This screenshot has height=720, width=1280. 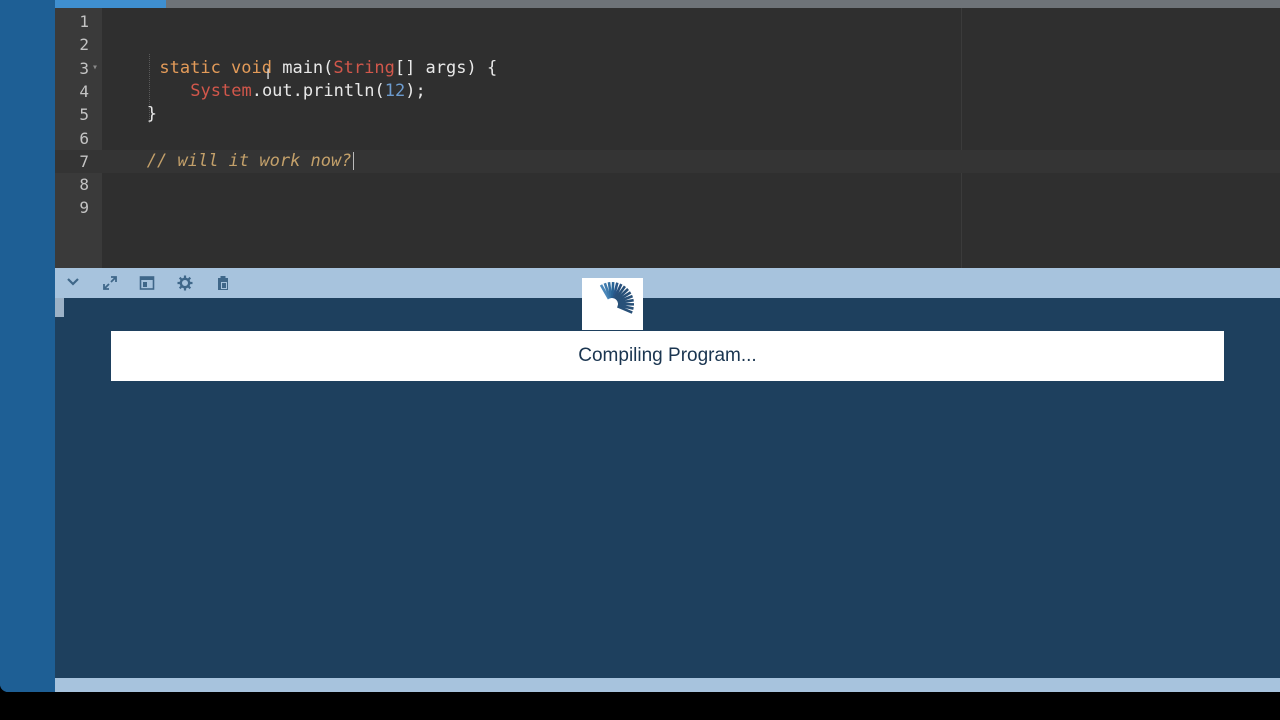 I want to click on settings-button, so click(x=185, y=284).